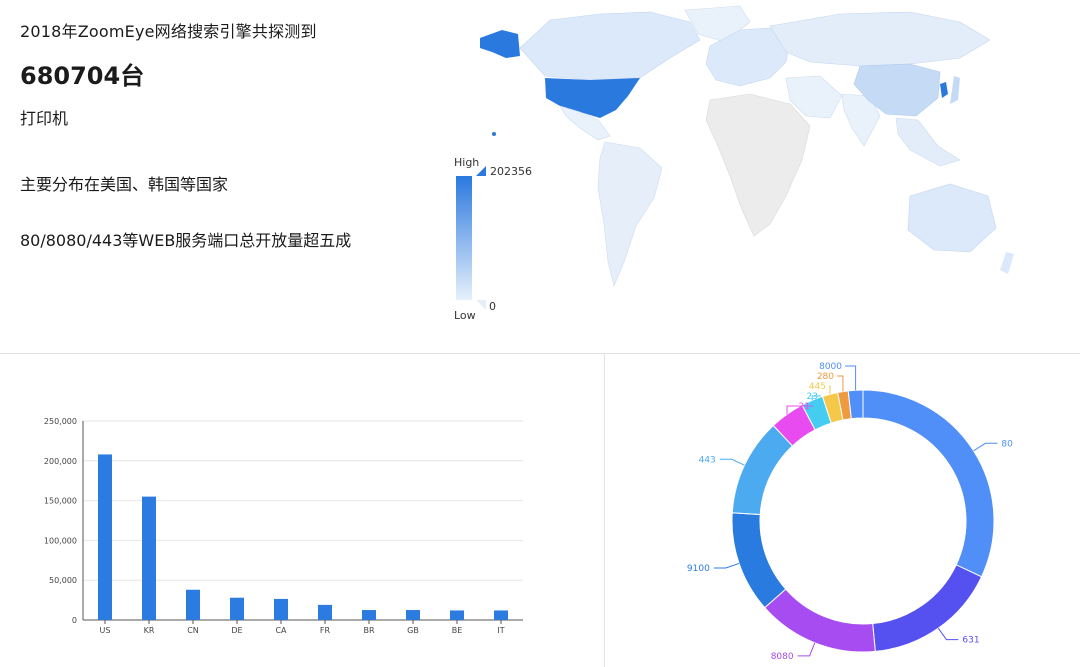 This screenshot has width=1080, height=667. Describe the element at coordinates (74, 620) in the screenshot. I see `y-tick-label: 0` at that location.